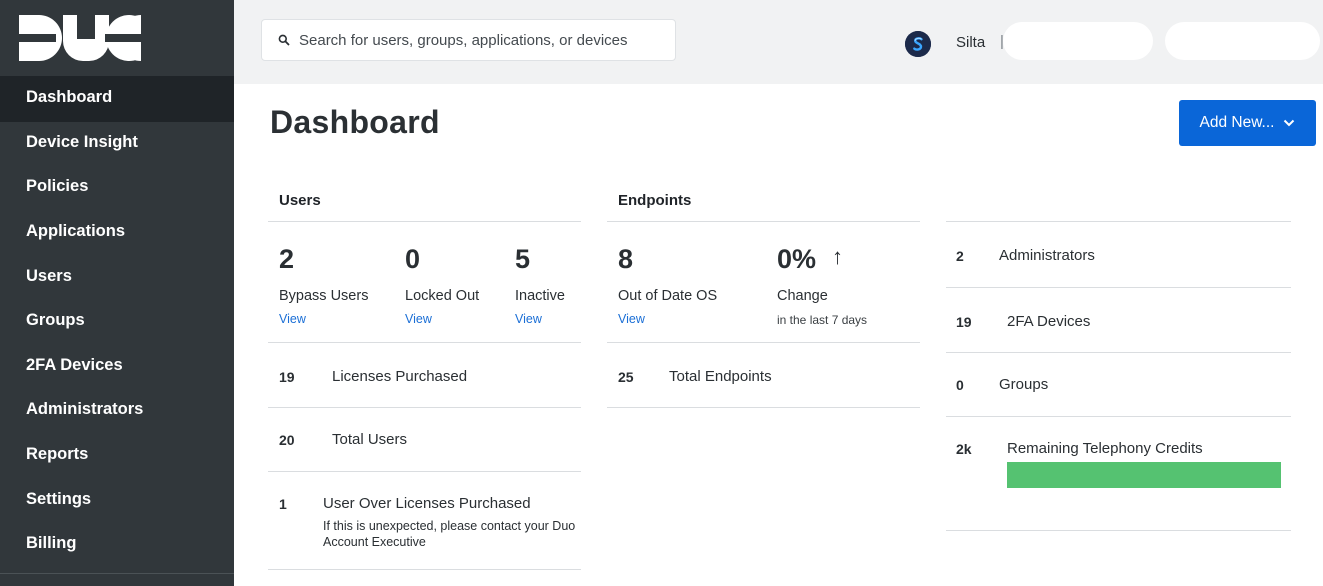 The image size is (1323, 586). I want to click on change-period-note: in the last 7 days, so click(822, 320).